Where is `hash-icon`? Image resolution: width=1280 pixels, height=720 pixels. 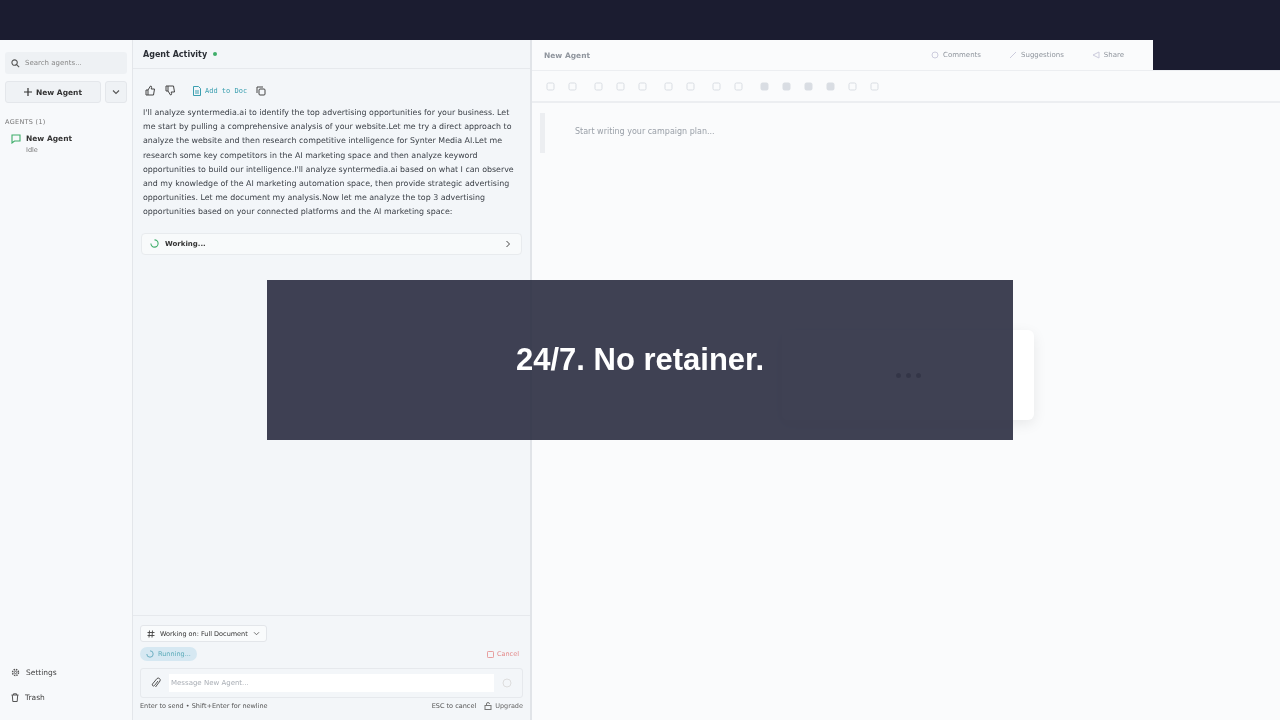
hash-icon is located at coordinates (151, 633).